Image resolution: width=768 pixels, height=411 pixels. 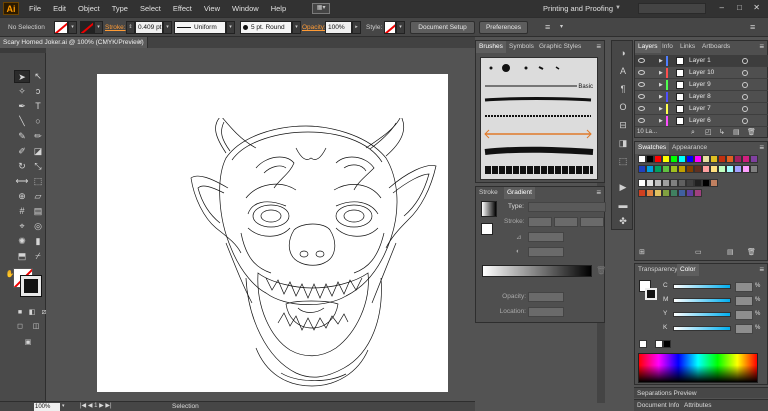 I want to click on fill-color-swatch, so click(x=61, y=27).